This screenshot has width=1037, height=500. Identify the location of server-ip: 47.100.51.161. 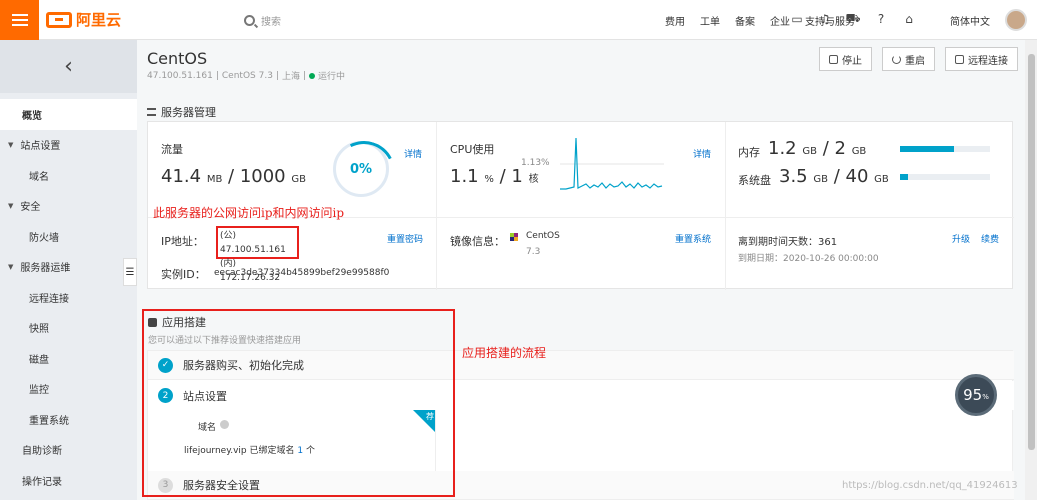
(180, 75).